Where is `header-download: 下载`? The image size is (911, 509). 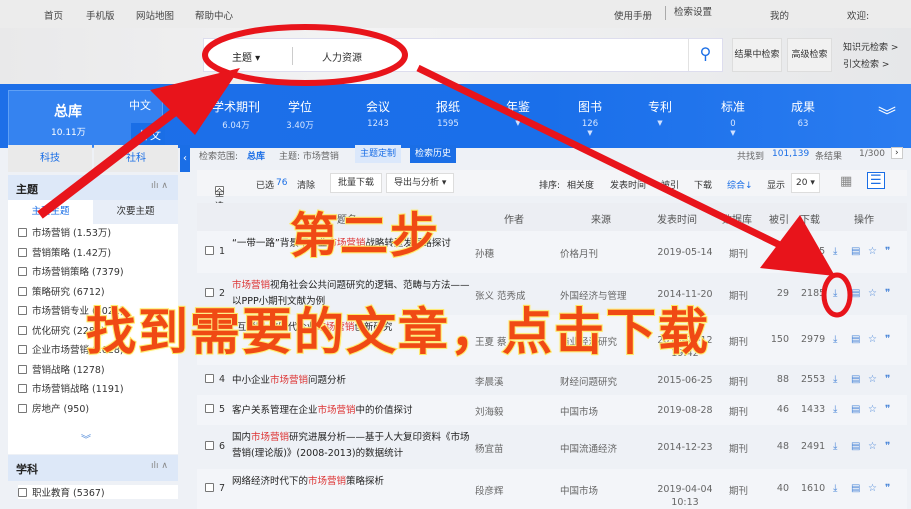 header-download: 下载 is located at coordinates (810, 218).